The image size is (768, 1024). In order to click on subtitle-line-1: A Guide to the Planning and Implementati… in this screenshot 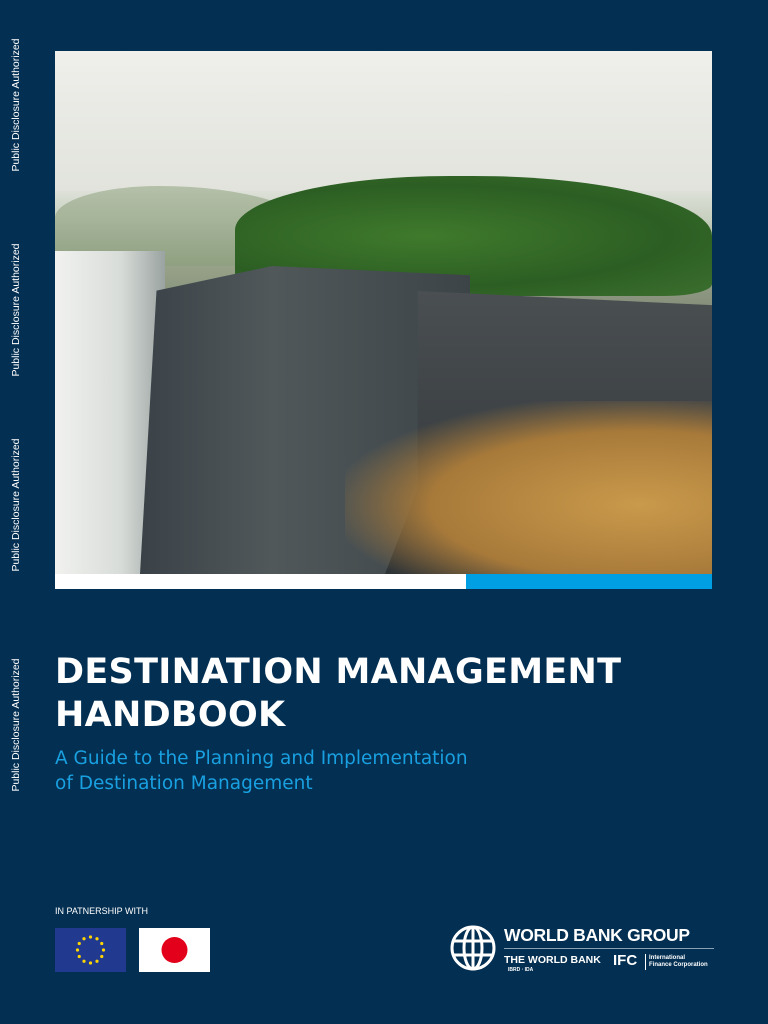, I will do `click(261, 758)`.